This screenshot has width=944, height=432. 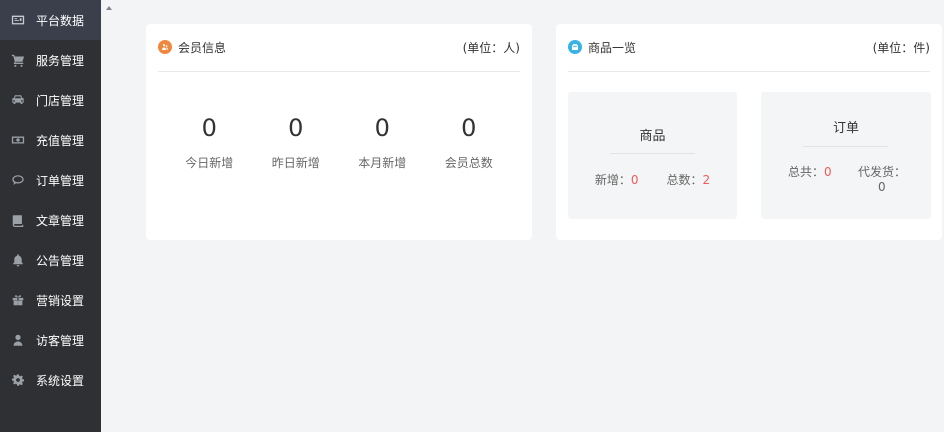 What do you see at coordinates (882, 172) in the screenshot?
I see `orders-pending-label: 代发货：` at bounding box center [882, 172].